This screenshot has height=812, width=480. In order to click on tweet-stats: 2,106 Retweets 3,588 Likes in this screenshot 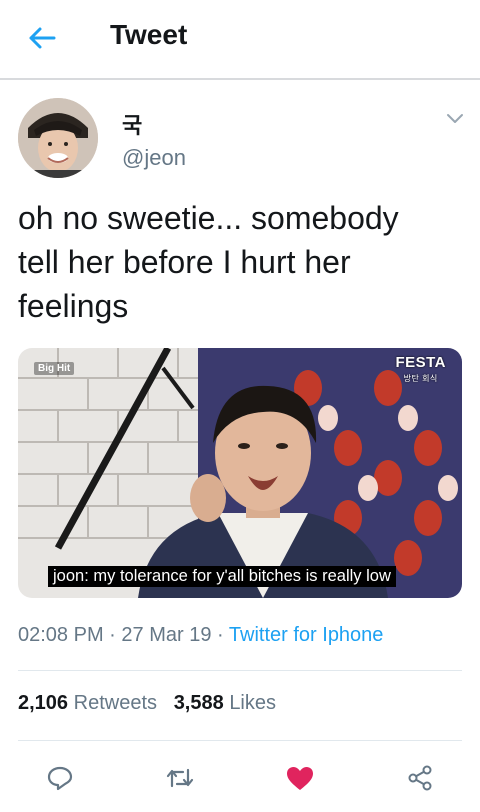, I will do `click(147, 703)`.